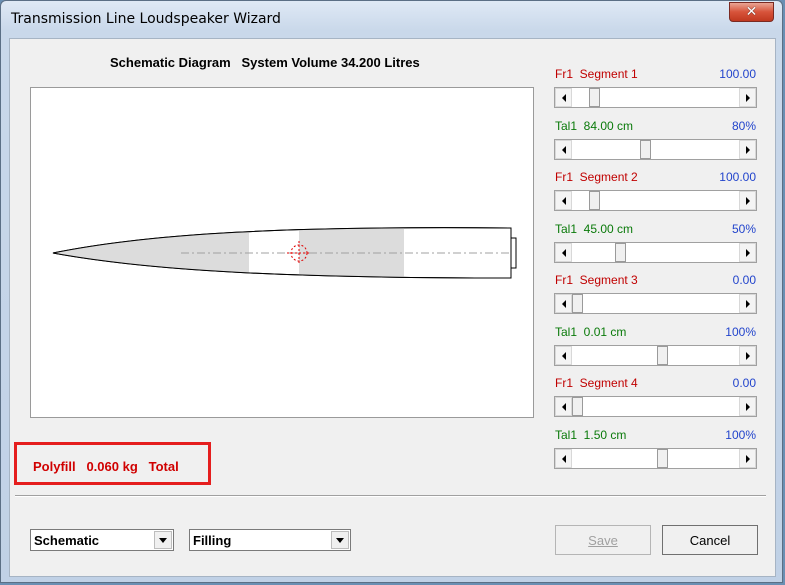 The image size is (785, 585). Describe the element at coordinates (270, 540) in the screenshot. I see `mode-select: Filling` at that location.